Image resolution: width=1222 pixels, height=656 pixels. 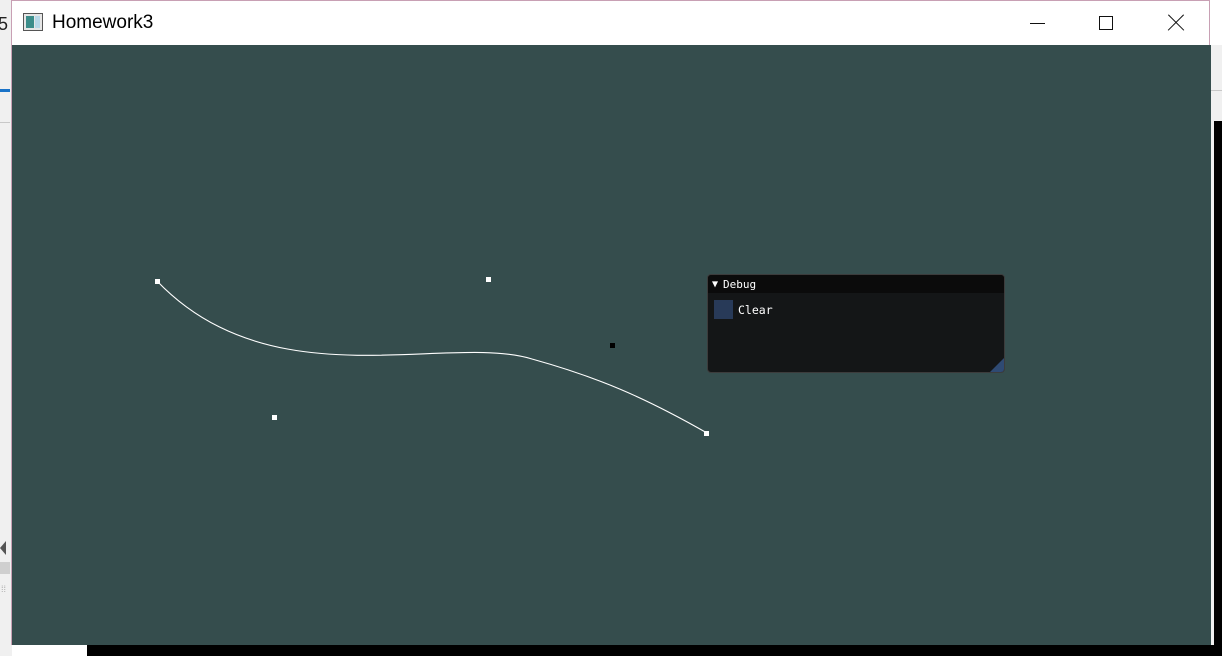 I want to click on maximize-icon, so click(x=1106, y=23).